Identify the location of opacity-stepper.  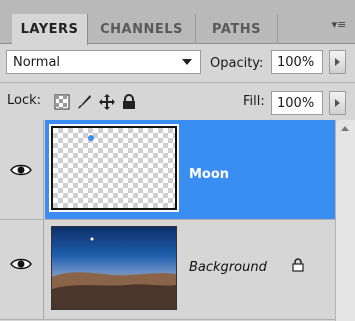
(337, 62).